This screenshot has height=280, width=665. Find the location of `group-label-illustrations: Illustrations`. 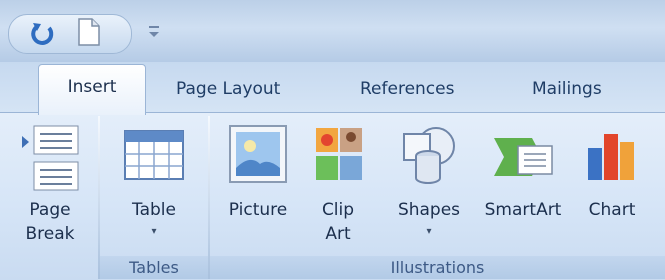

group-label-illustrations: Illustrations is located at coordinates (437, 267).